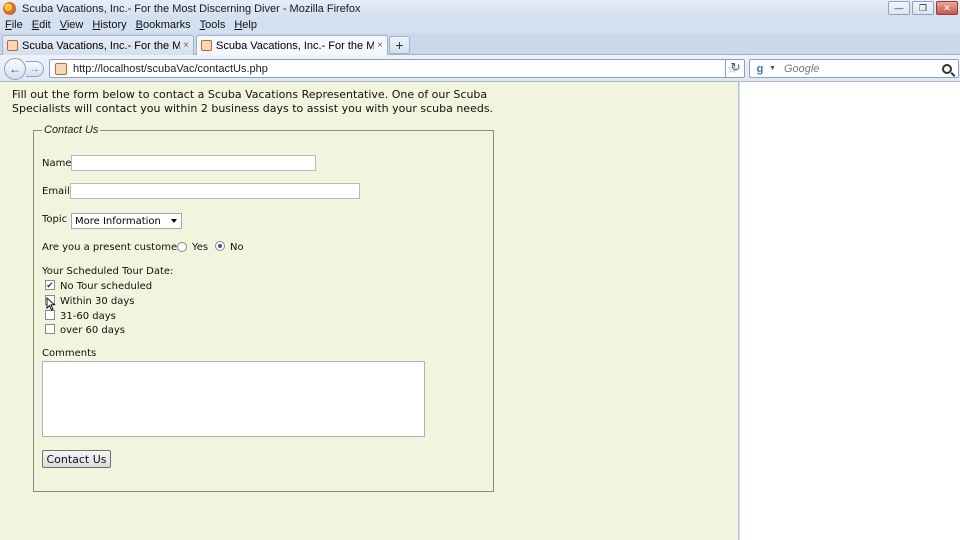 This screenshot has width=960, height=540. What do you see at coordinates (51, 304) in the screenshot?
I see `mouse-cursor-icon` at bounding box center [51, 304].